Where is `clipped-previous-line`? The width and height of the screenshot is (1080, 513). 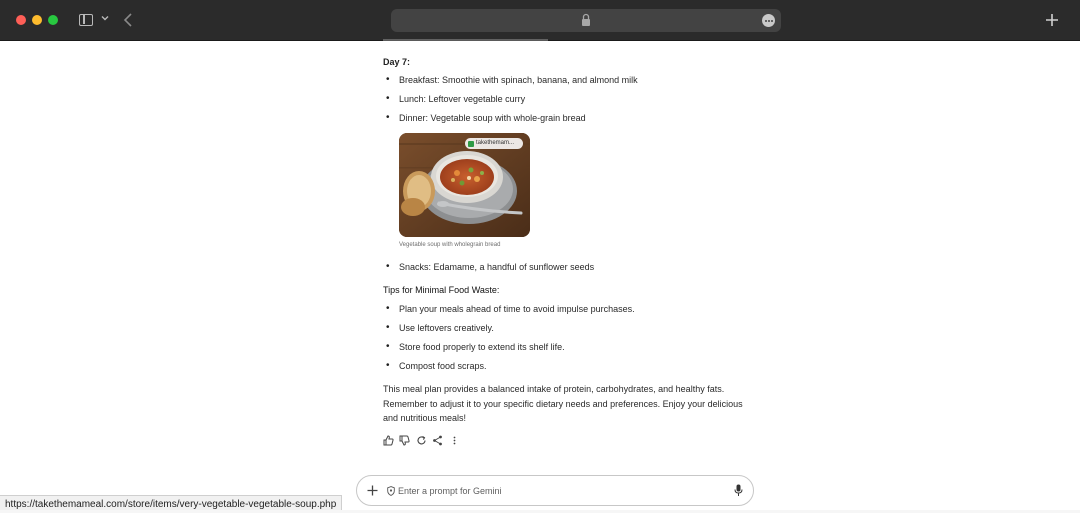 clipped-previous-line is located at coordinates (483, 38).